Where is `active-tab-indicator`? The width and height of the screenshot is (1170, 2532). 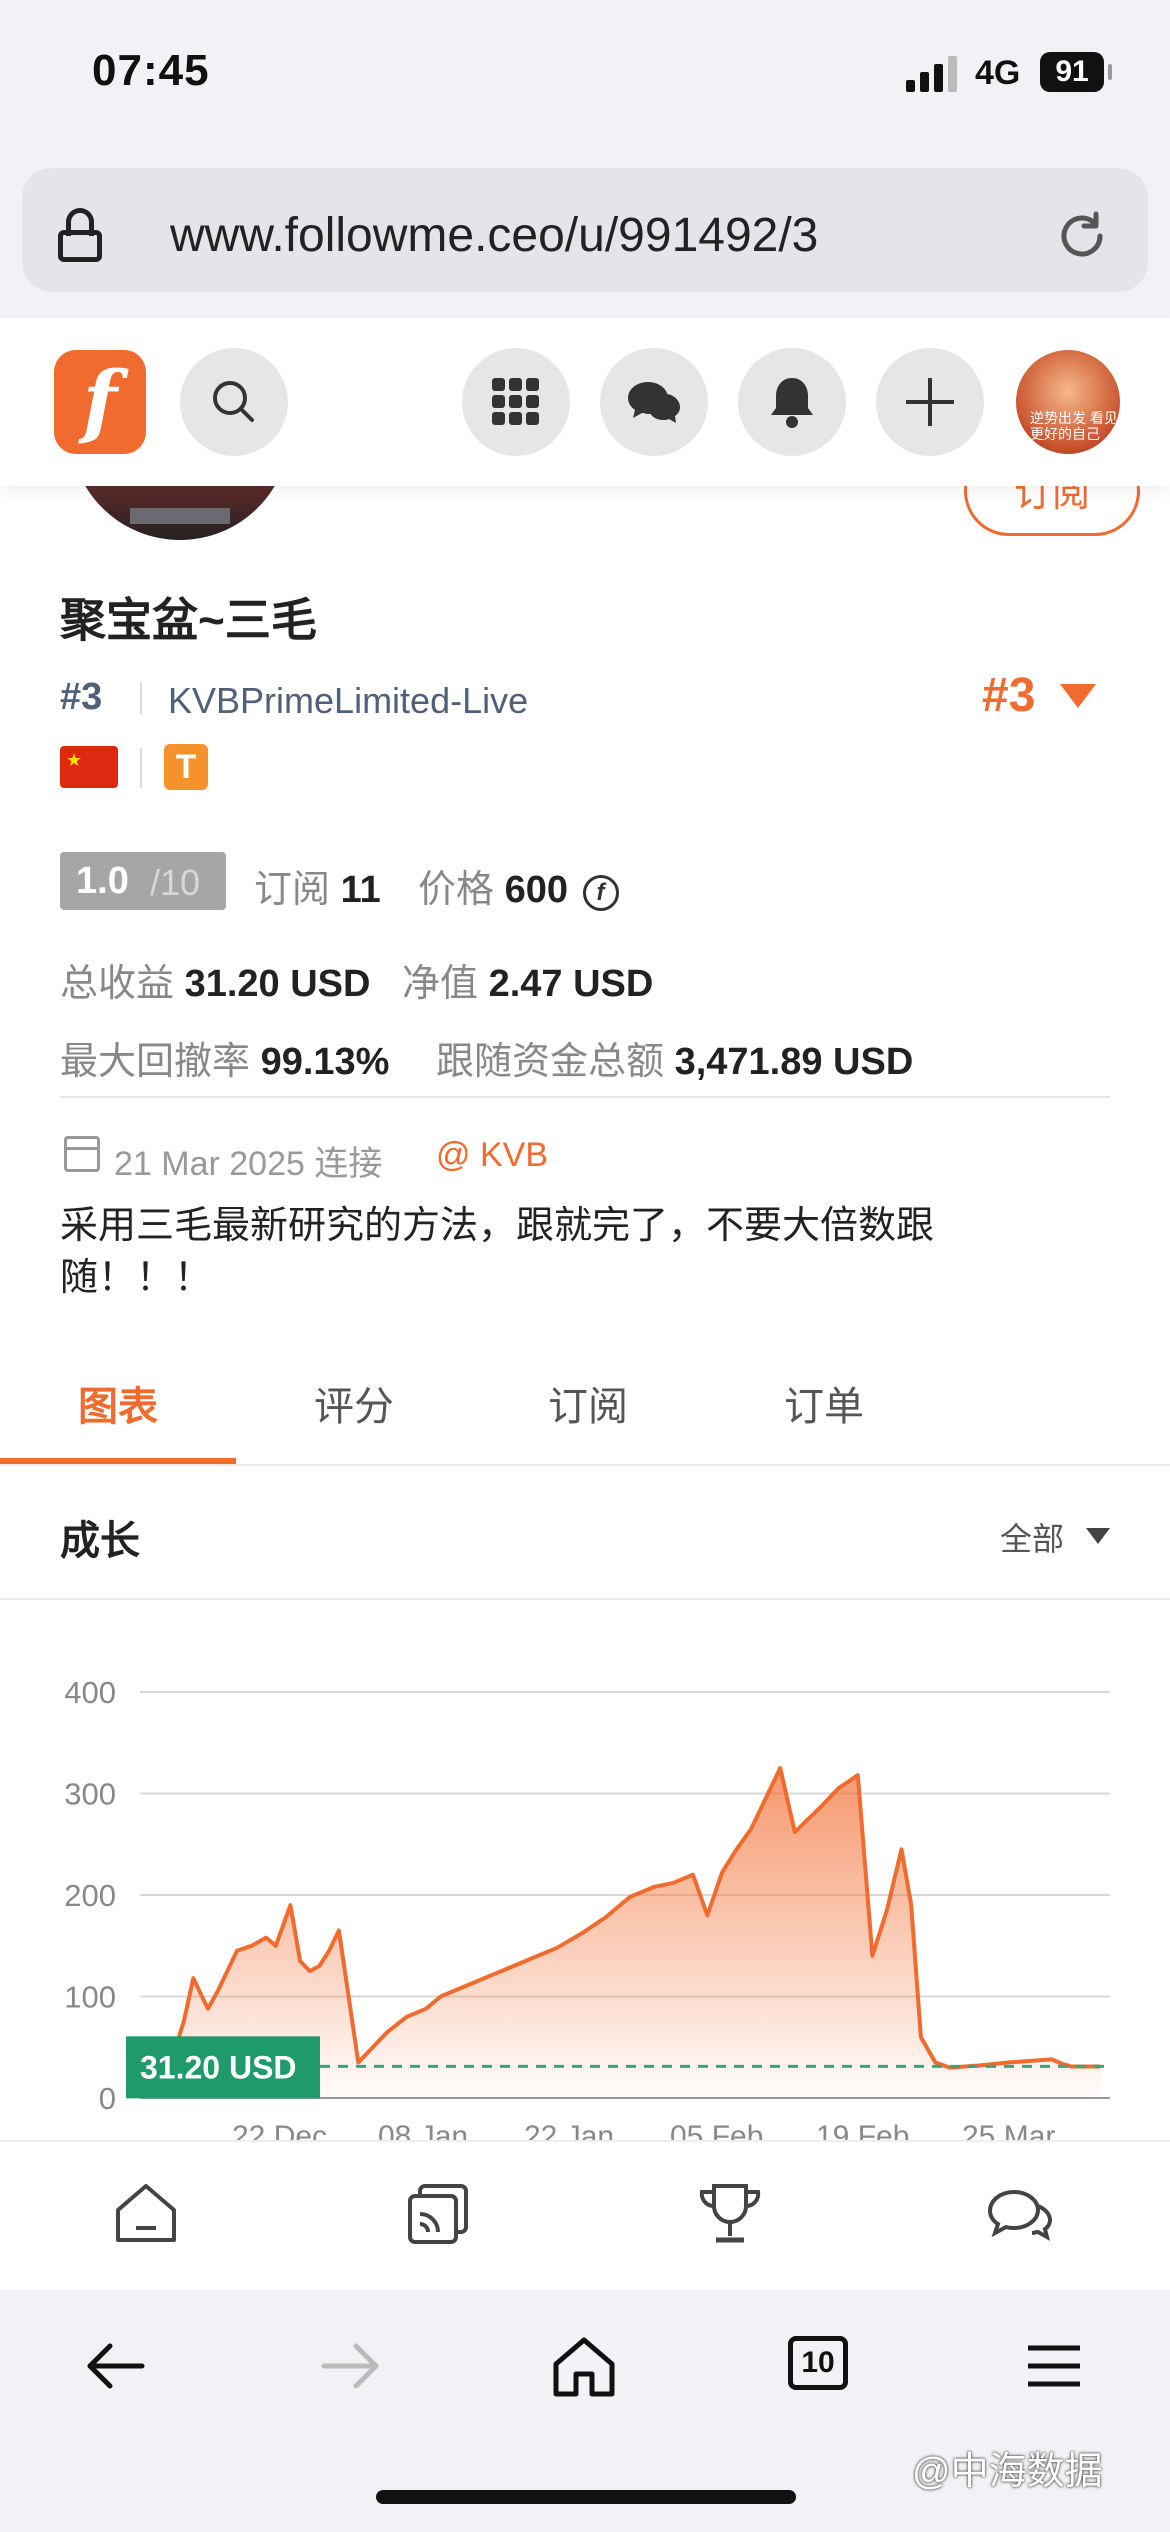
active-tab-indicator is located at coordinates (118, 1461).